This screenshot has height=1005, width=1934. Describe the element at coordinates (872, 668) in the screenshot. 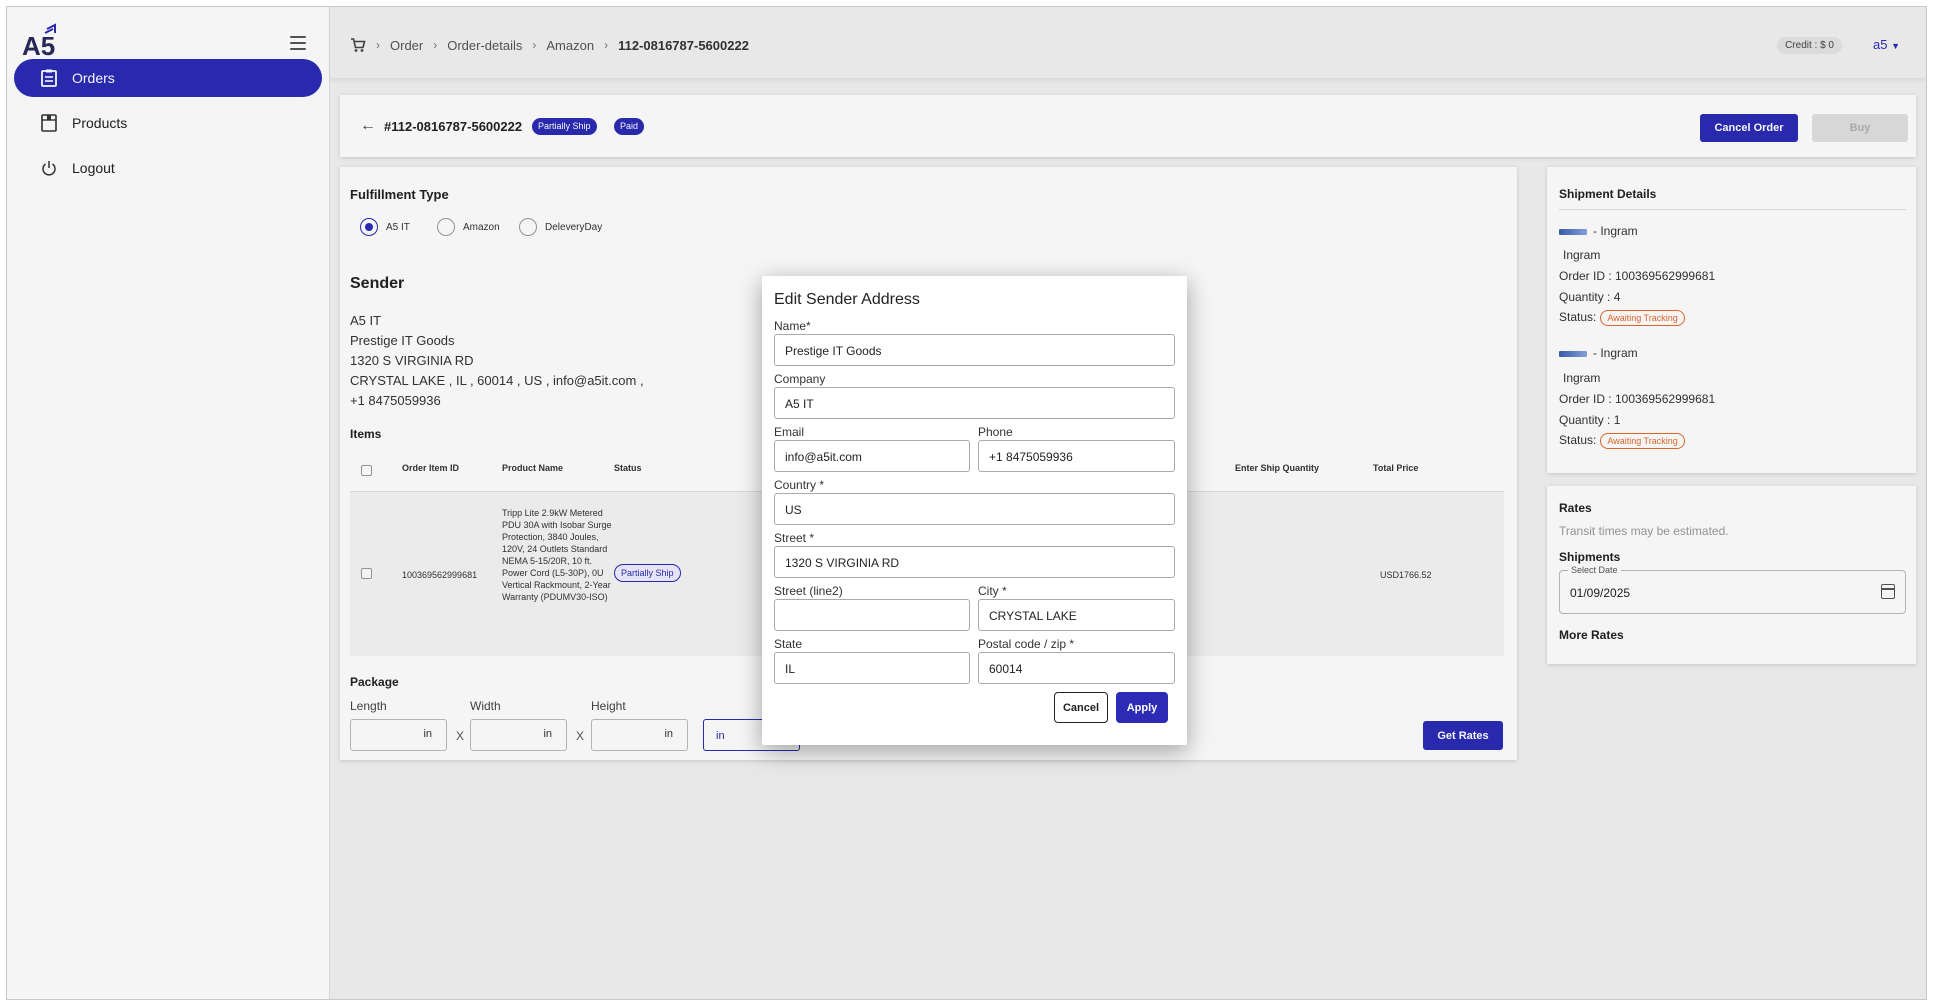

I see `state-field: IL` at that location.